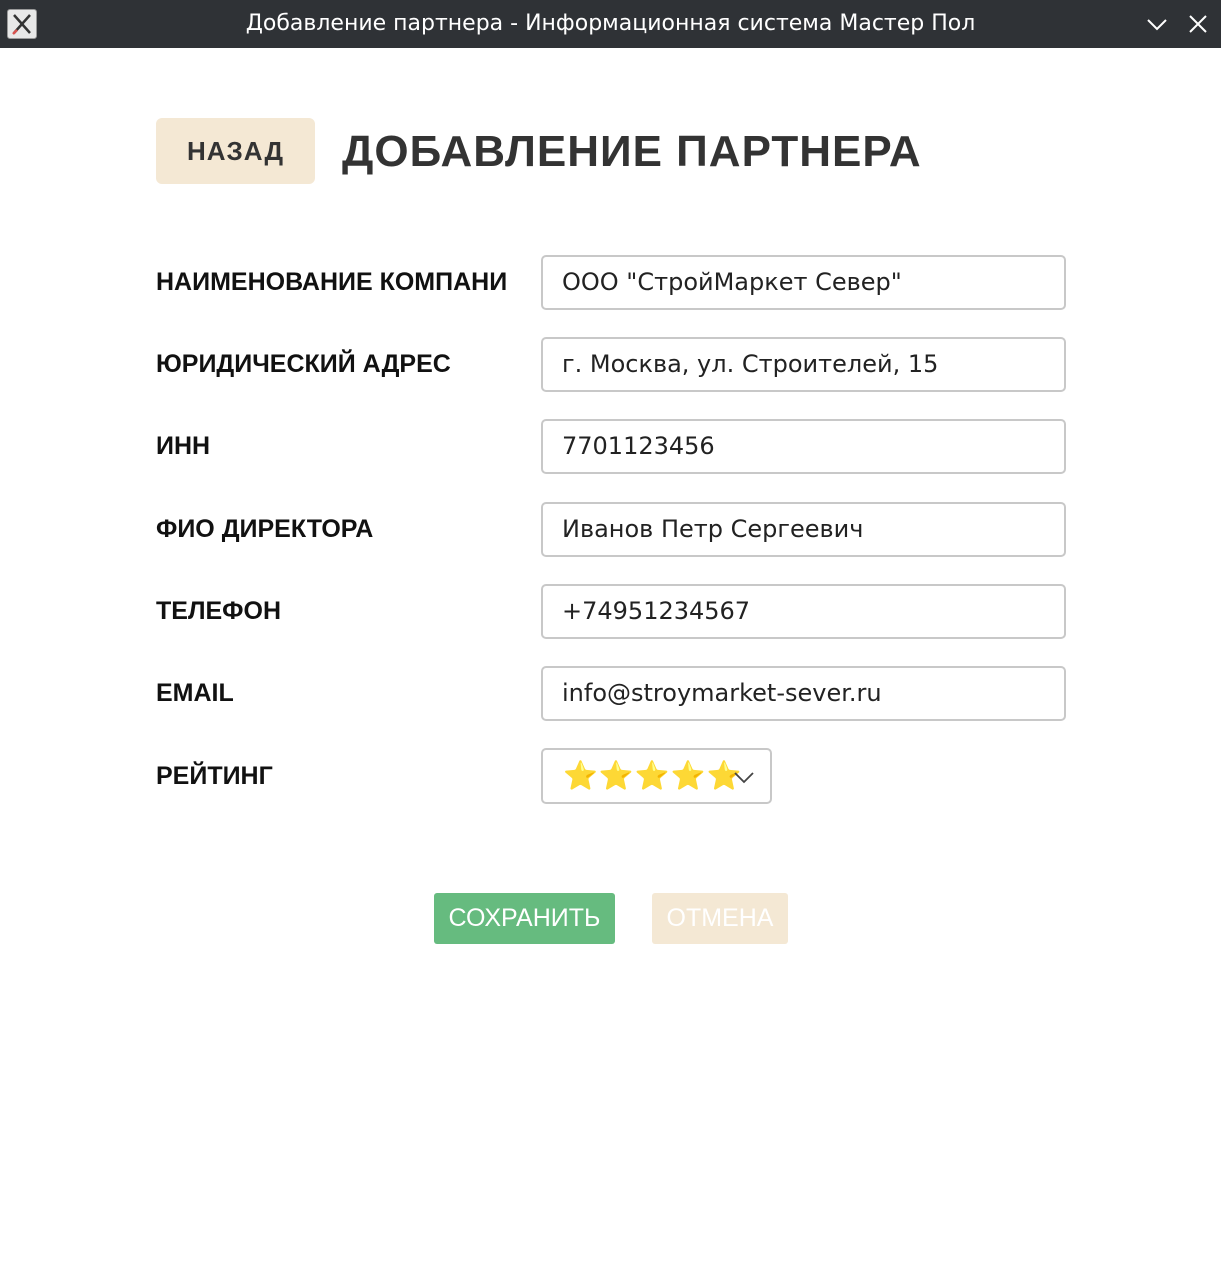  What do you see at coordinates (653, 775) in the screenshot?
I see `rating-stars: ⭐⭐⭐⭐⭐` at bounding box center [653, 775].